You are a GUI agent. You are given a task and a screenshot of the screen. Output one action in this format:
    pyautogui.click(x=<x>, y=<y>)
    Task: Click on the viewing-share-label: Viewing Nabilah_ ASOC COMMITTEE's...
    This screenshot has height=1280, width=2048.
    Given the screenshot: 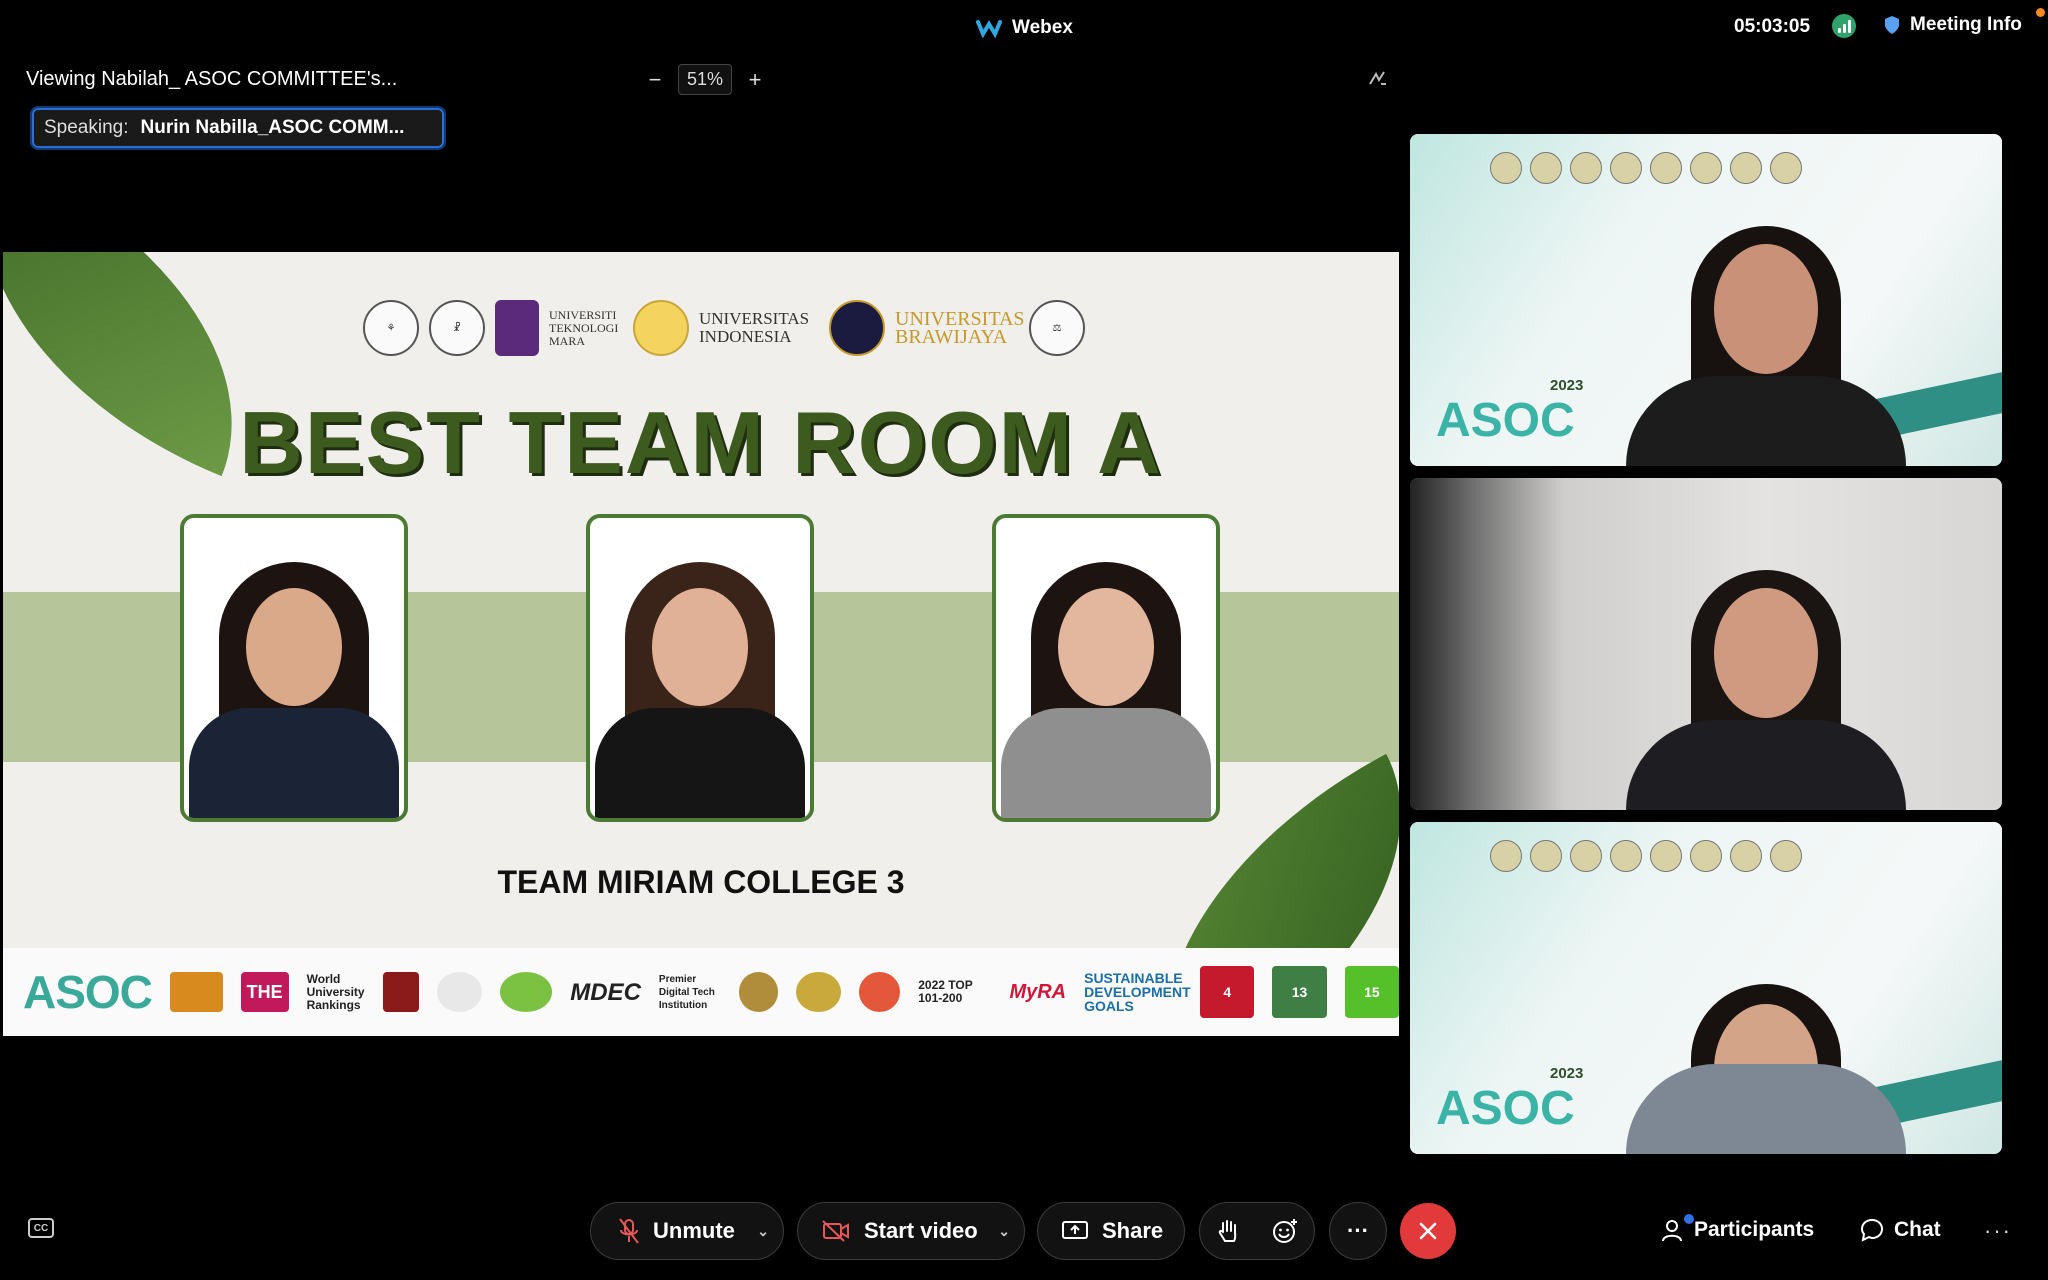 What is the action you would take?
    pyautogui.click(x=212, y=79)
    